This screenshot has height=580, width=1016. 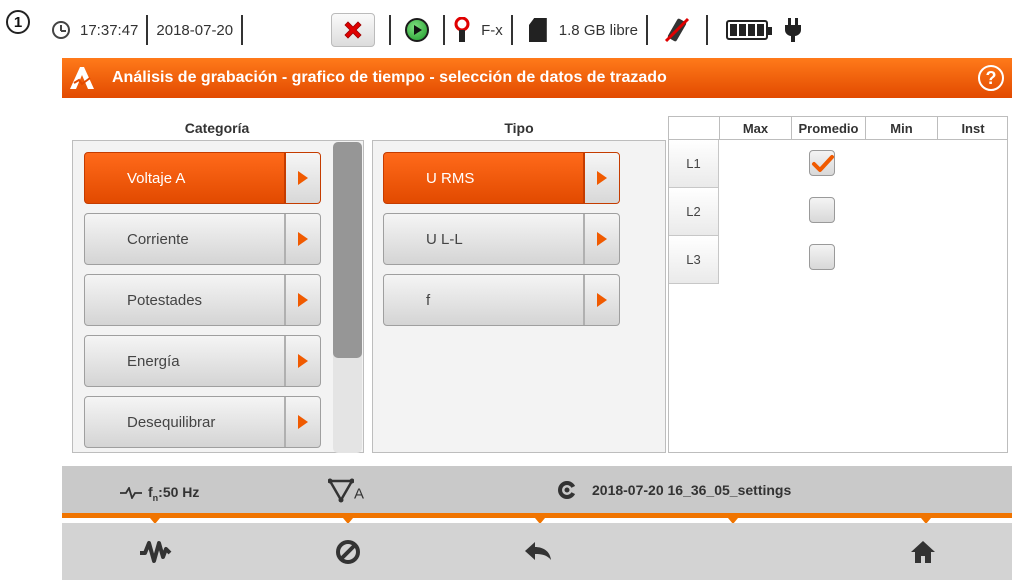 What do you see at coordinates (677, 30) in the screenshot?
I see `usb-disconnected-icon` at bounding box center [677, 30].